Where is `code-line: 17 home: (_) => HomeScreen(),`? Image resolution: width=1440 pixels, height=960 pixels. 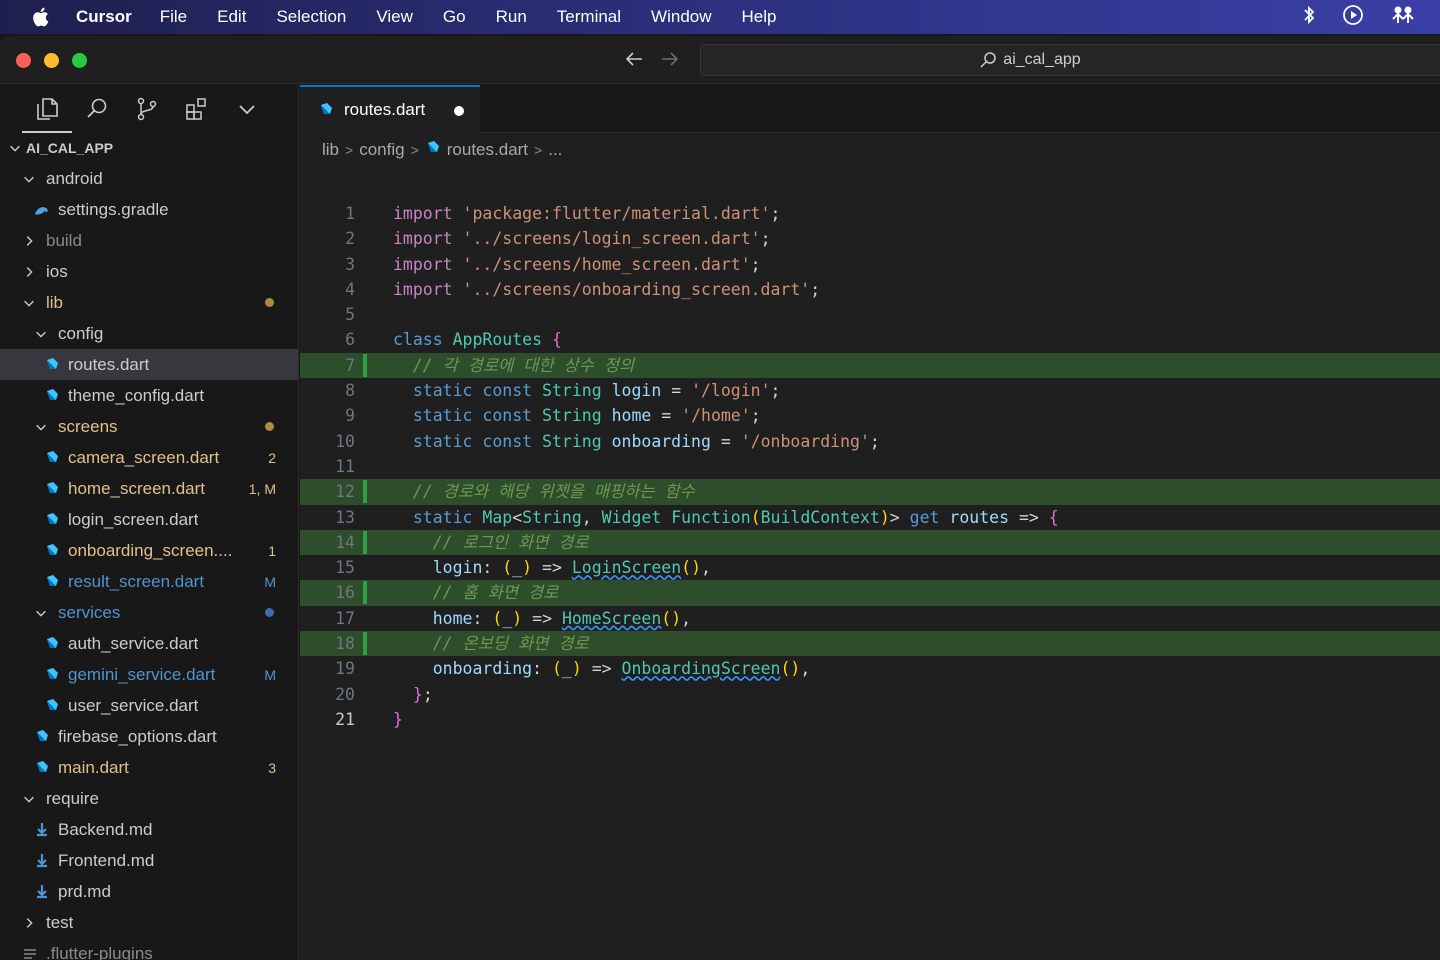 code-line: 17 home: (_) => HomeScreen(), is located at coordinates (870, 618).